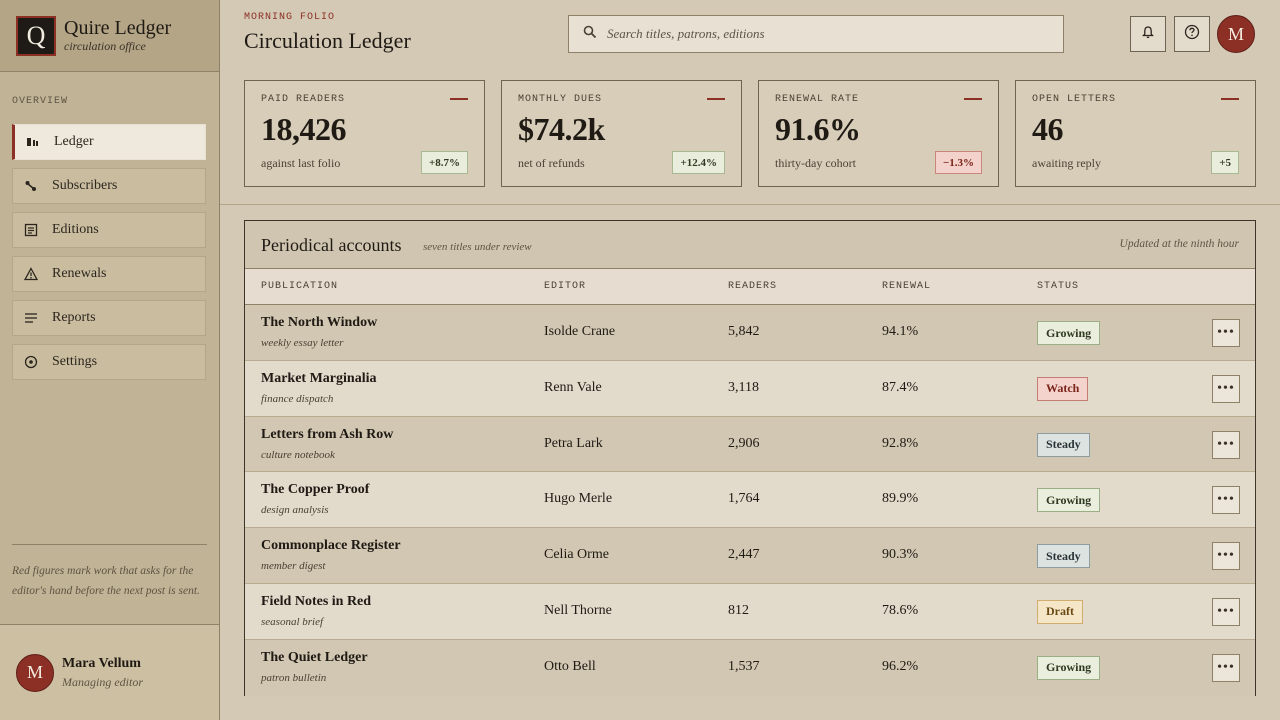 The height and width of the screenshot is (720, 1280). I want to click on sidebar-item-reports: Reports, so click(109, 318).